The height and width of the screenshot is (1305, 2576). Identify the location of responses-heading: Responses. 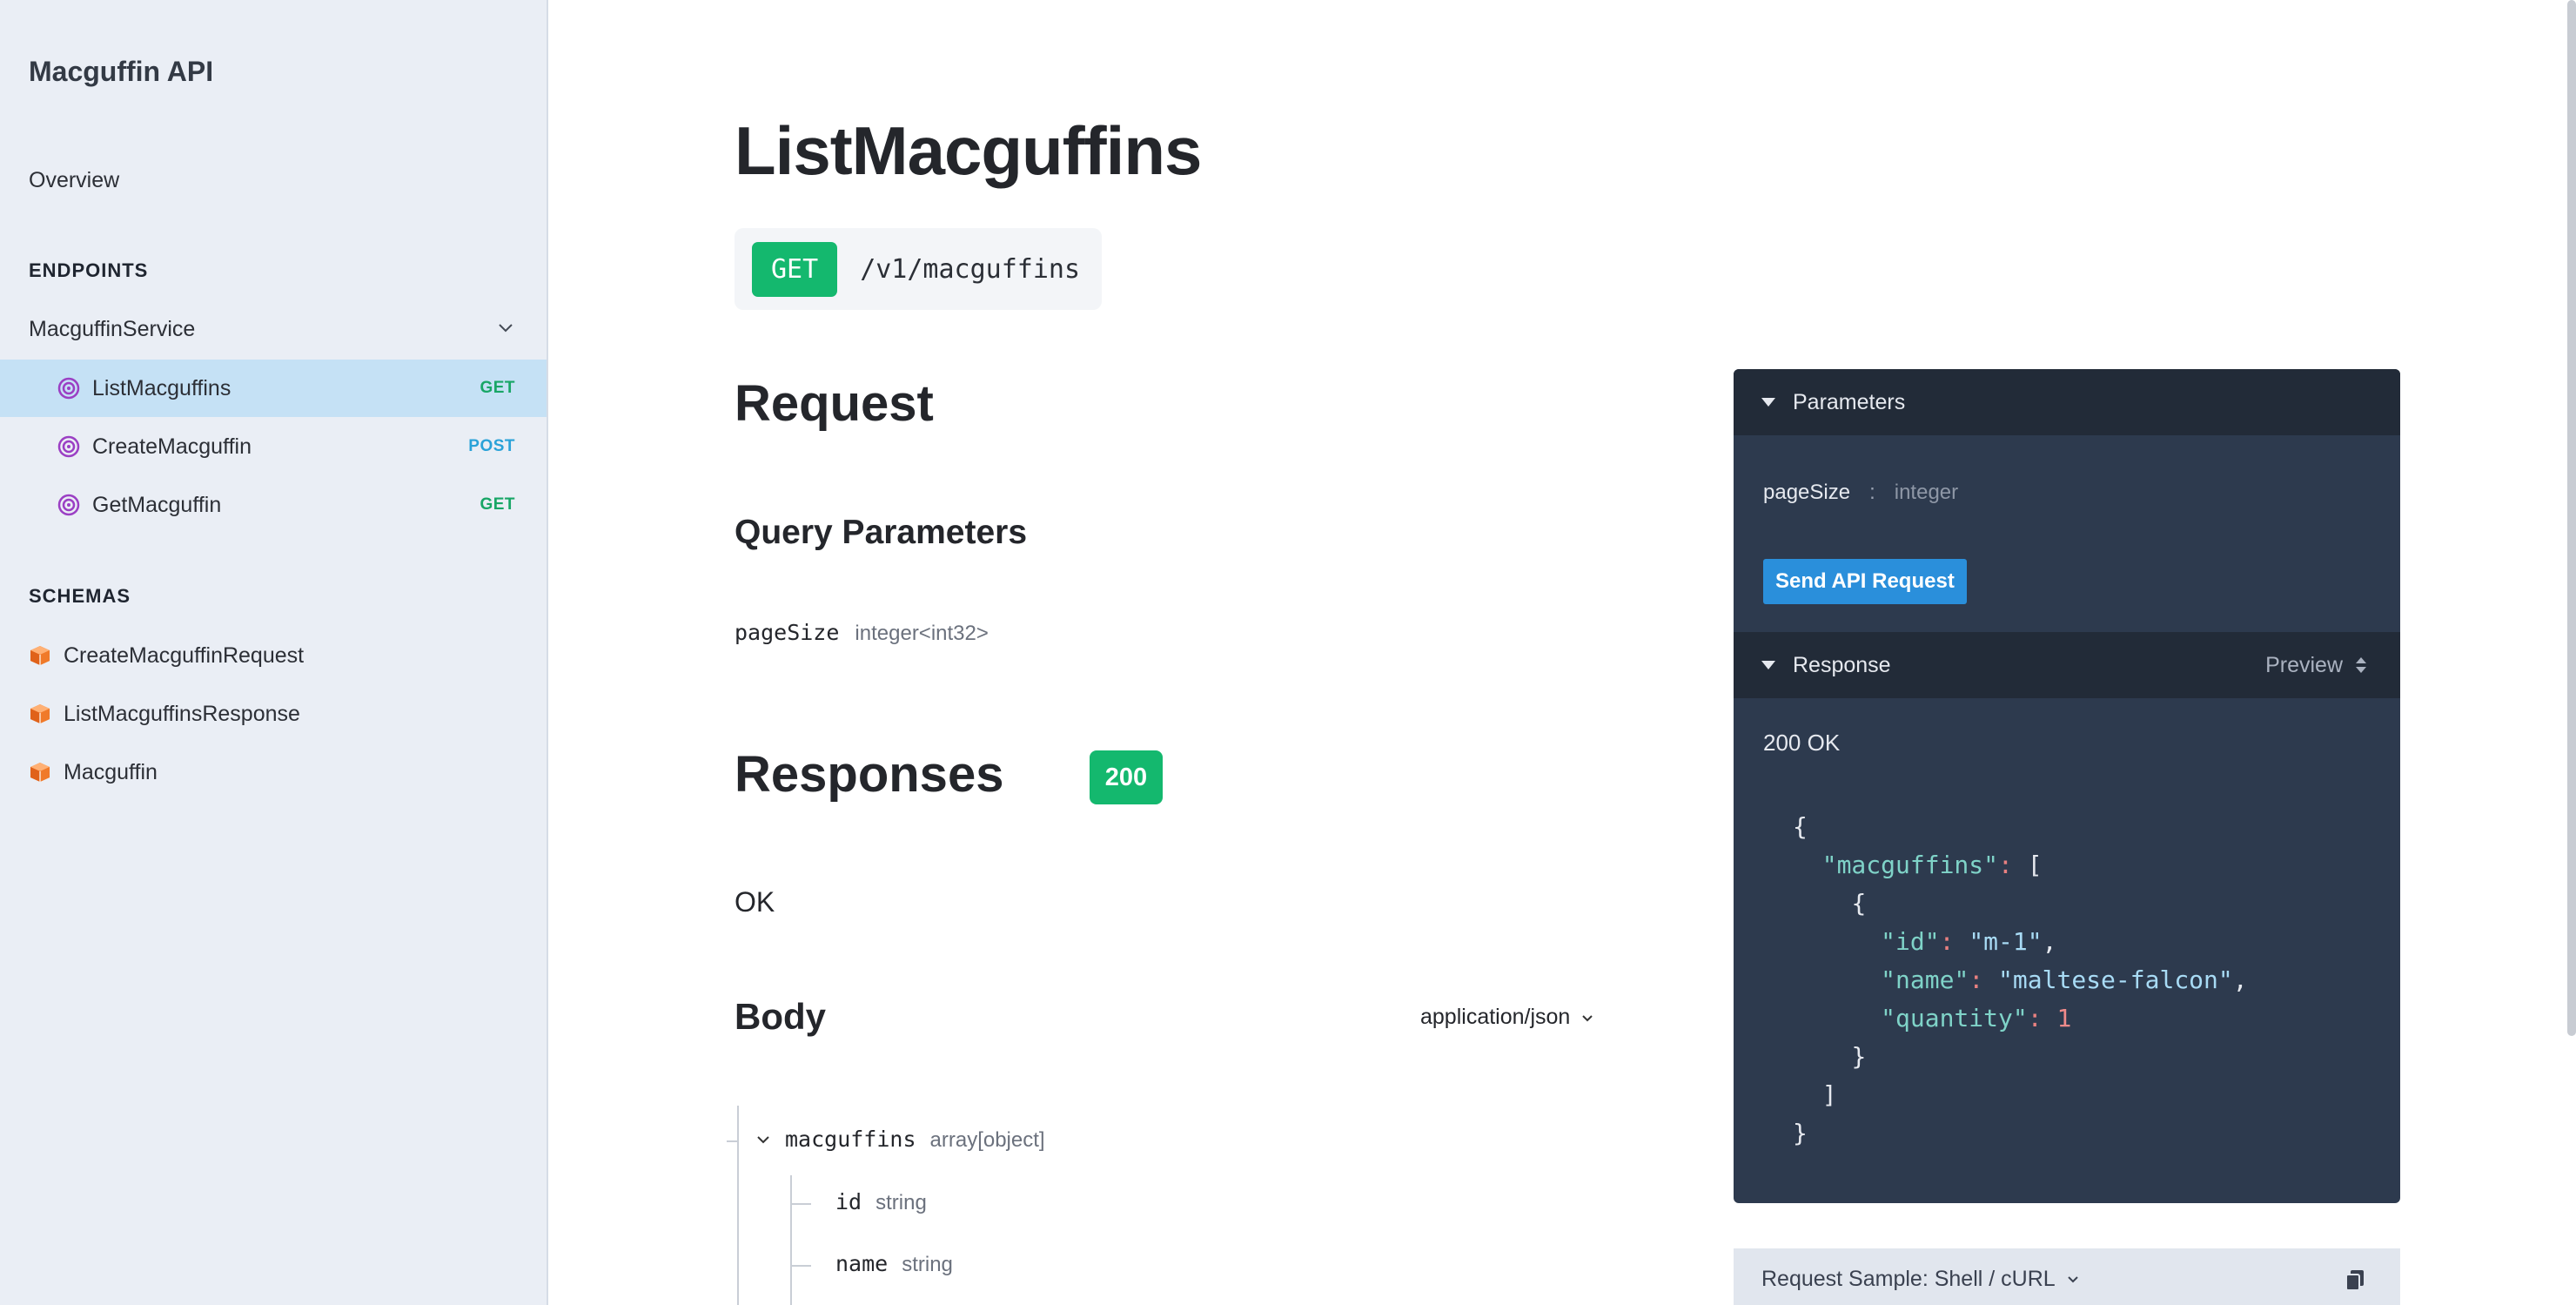
(869, 775).